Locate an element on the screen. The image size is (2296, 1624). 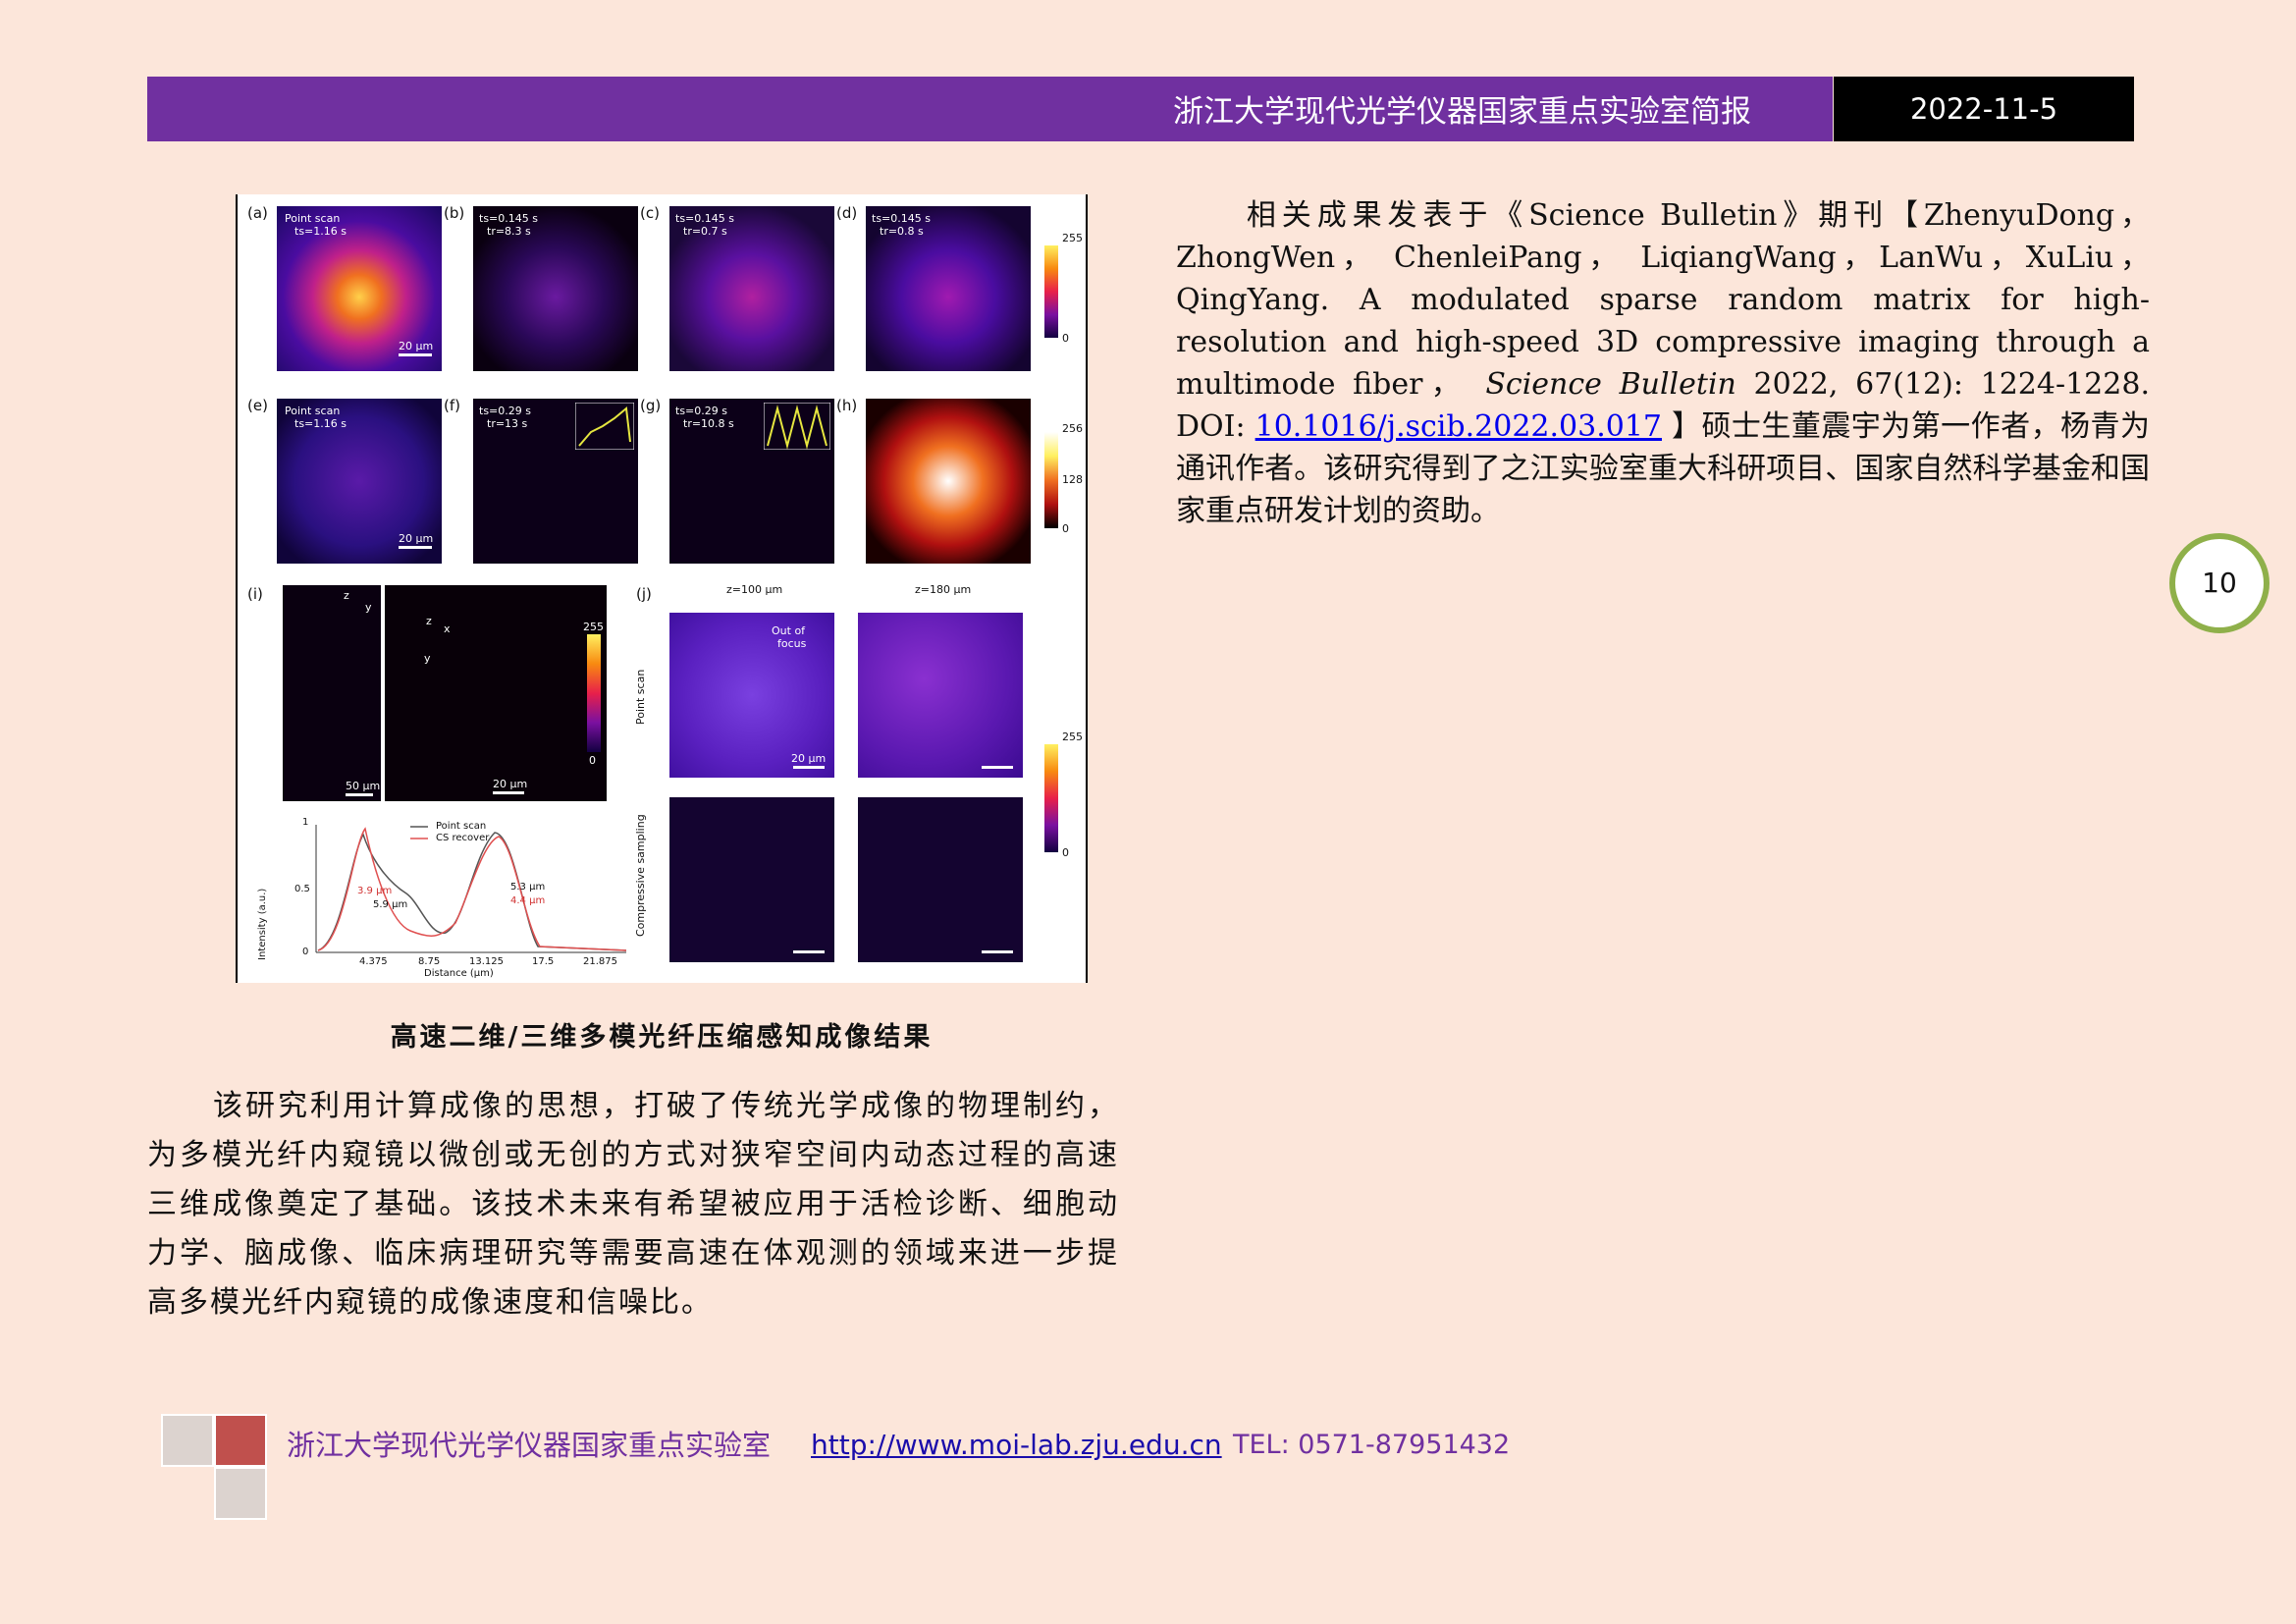
plot-k-legend-2: CS recover is located at coordinates (463, 838).